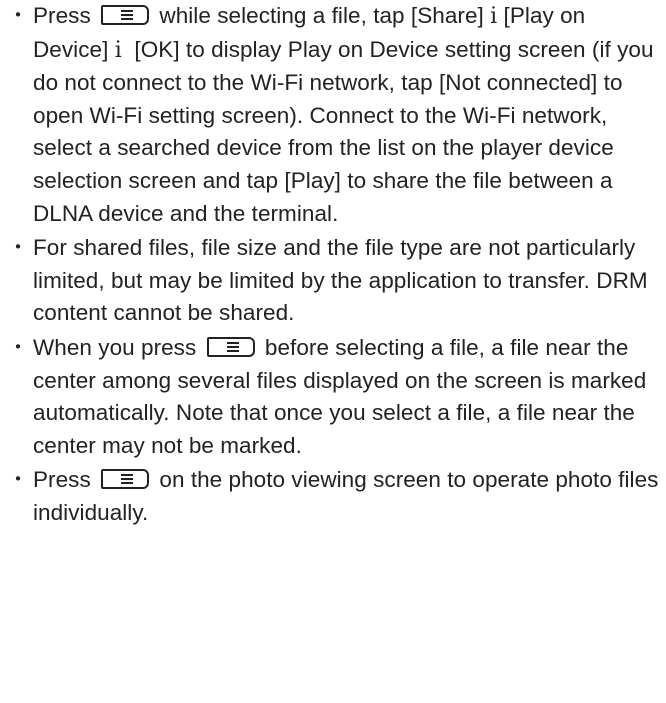 This screenshot has height=703, width=666. I want to click on note-text: When you press, so click(115, 347).